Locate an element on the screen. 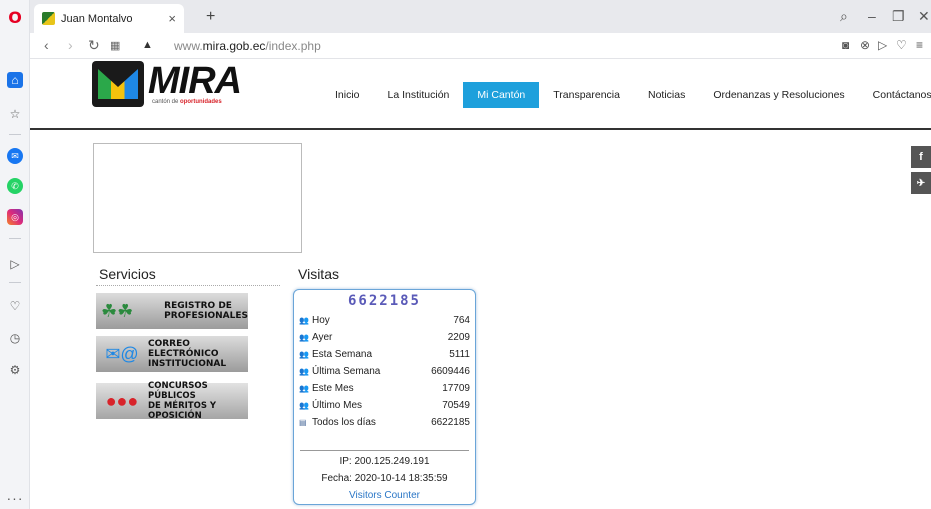 This screenshot has width=931, height=509. new-tab-button: + is located at coordinates (210, 17).